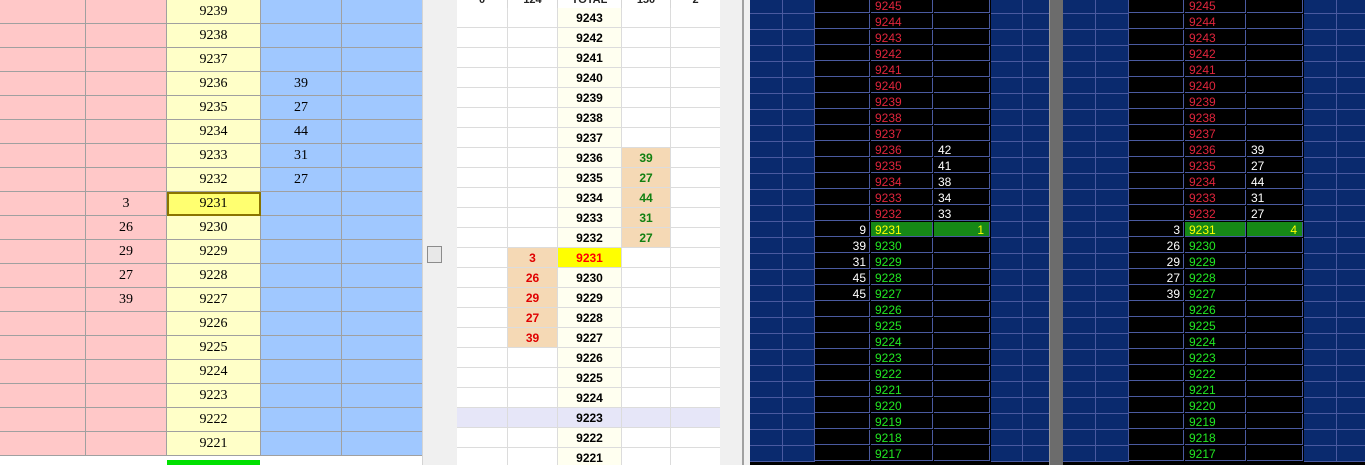 This screenshot has height=465, width=1365. What do you see at coordinates (211, 84) in the screenshot?
I see `table-row: 9236 39` at bounding box center [211, 84].